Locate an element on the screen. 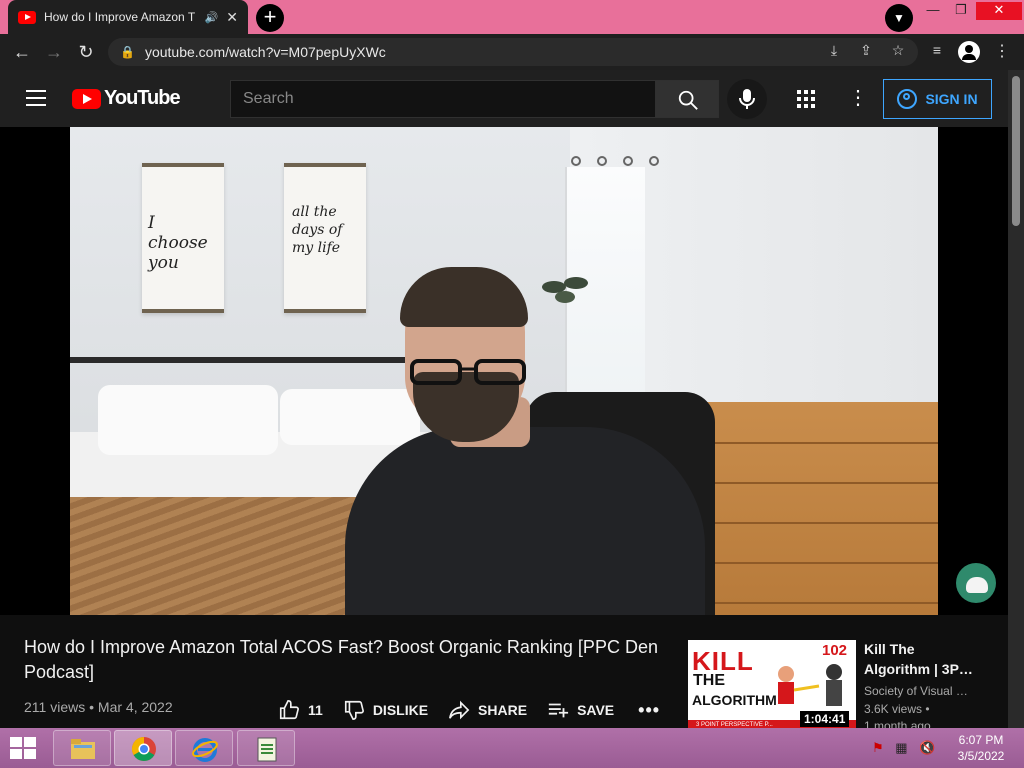 This screenshot has height=768, width=1024. close-window-button: ✕ is located at coordinates (999, 11).